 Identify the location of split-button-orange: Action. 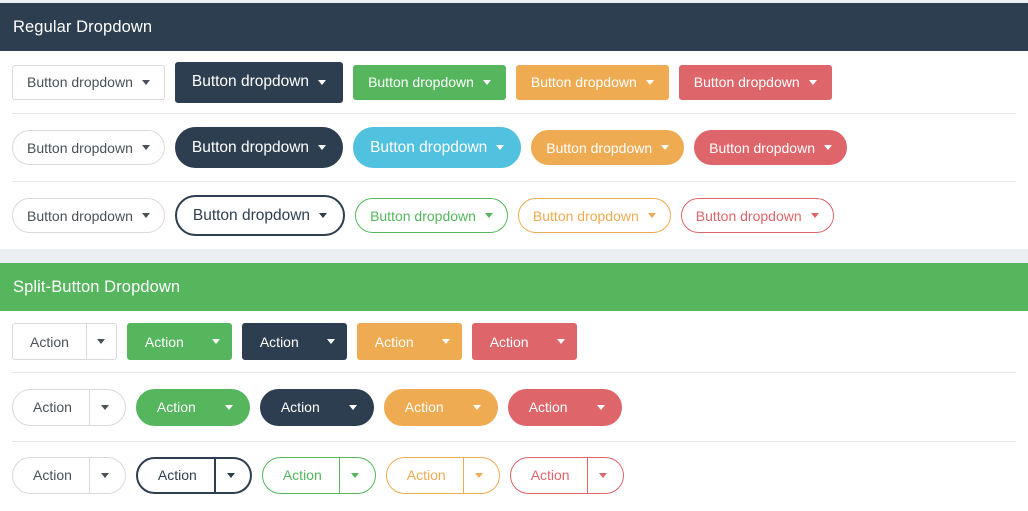
(409, 341).